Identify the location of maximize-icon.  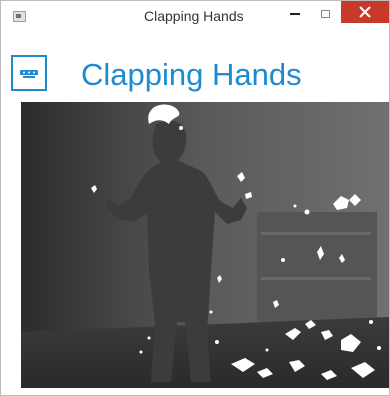
(325, 14).